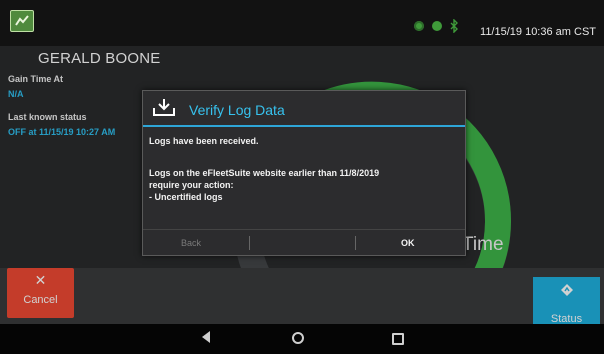 The width and height of the screenshot is (604, 354). I want to click on cellular-icon, so click(437, 26).